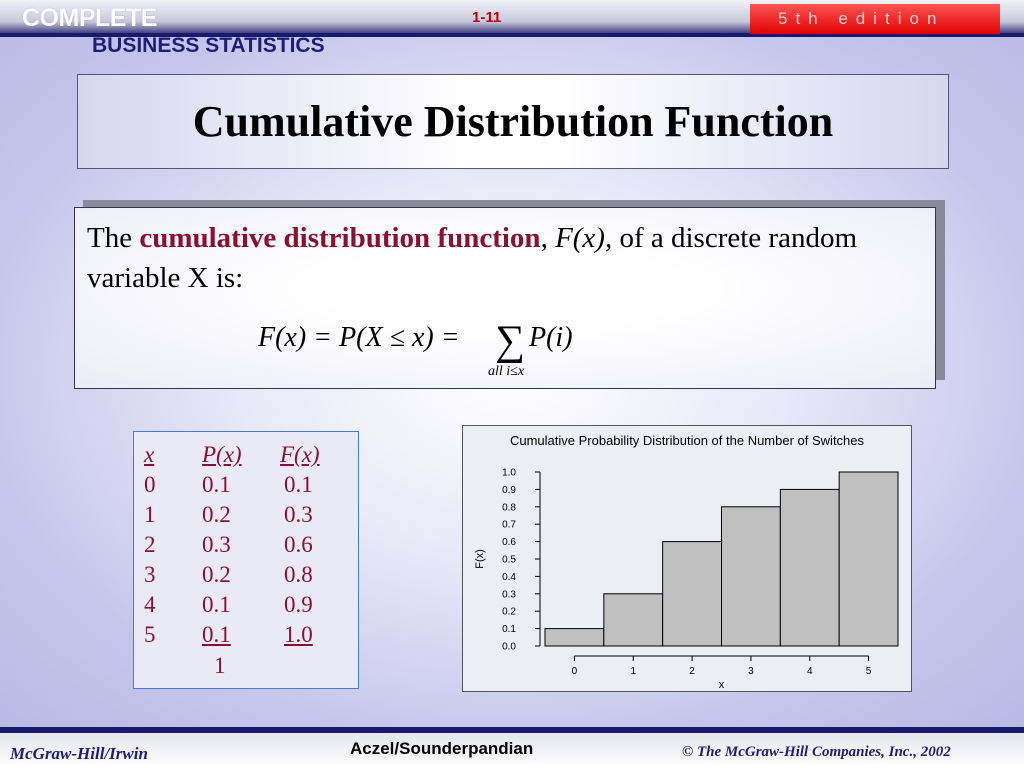  Describe the element at coordinates (509, 507) in the screenshot. I see `y-tick-label: 0.8` at that location.